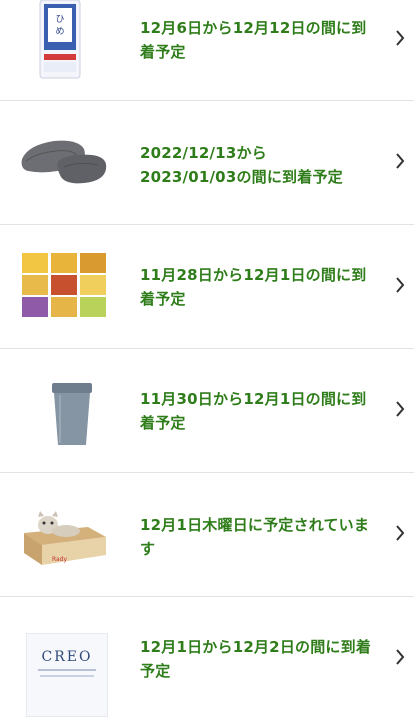 The image size is (414, 717). What do you see at coordinates (67, 657) in the screenshot?
I see `svg-text: CREO` at bounding box center [67, 657].